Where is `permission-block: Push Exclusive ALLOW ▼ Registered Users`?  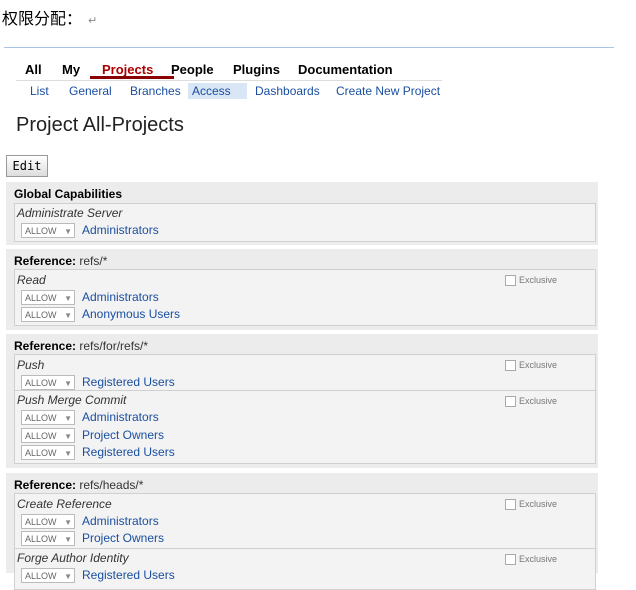 permission-block: Push Exclusive ALLOW ▼ Registered Users is located at coordinates (305, 373).